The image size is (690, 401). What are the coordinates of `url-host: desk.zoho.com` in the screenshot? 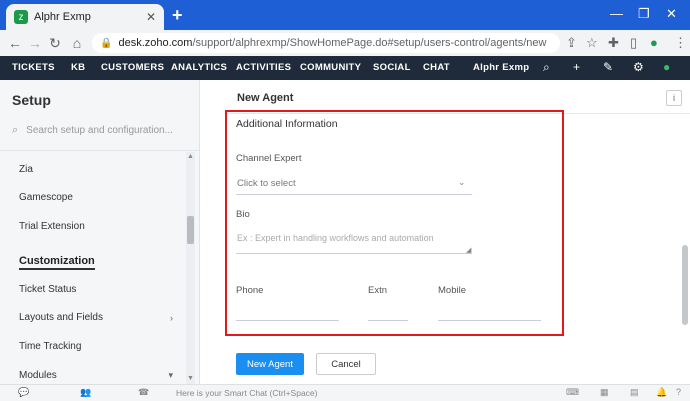 It's located at (155, 43).